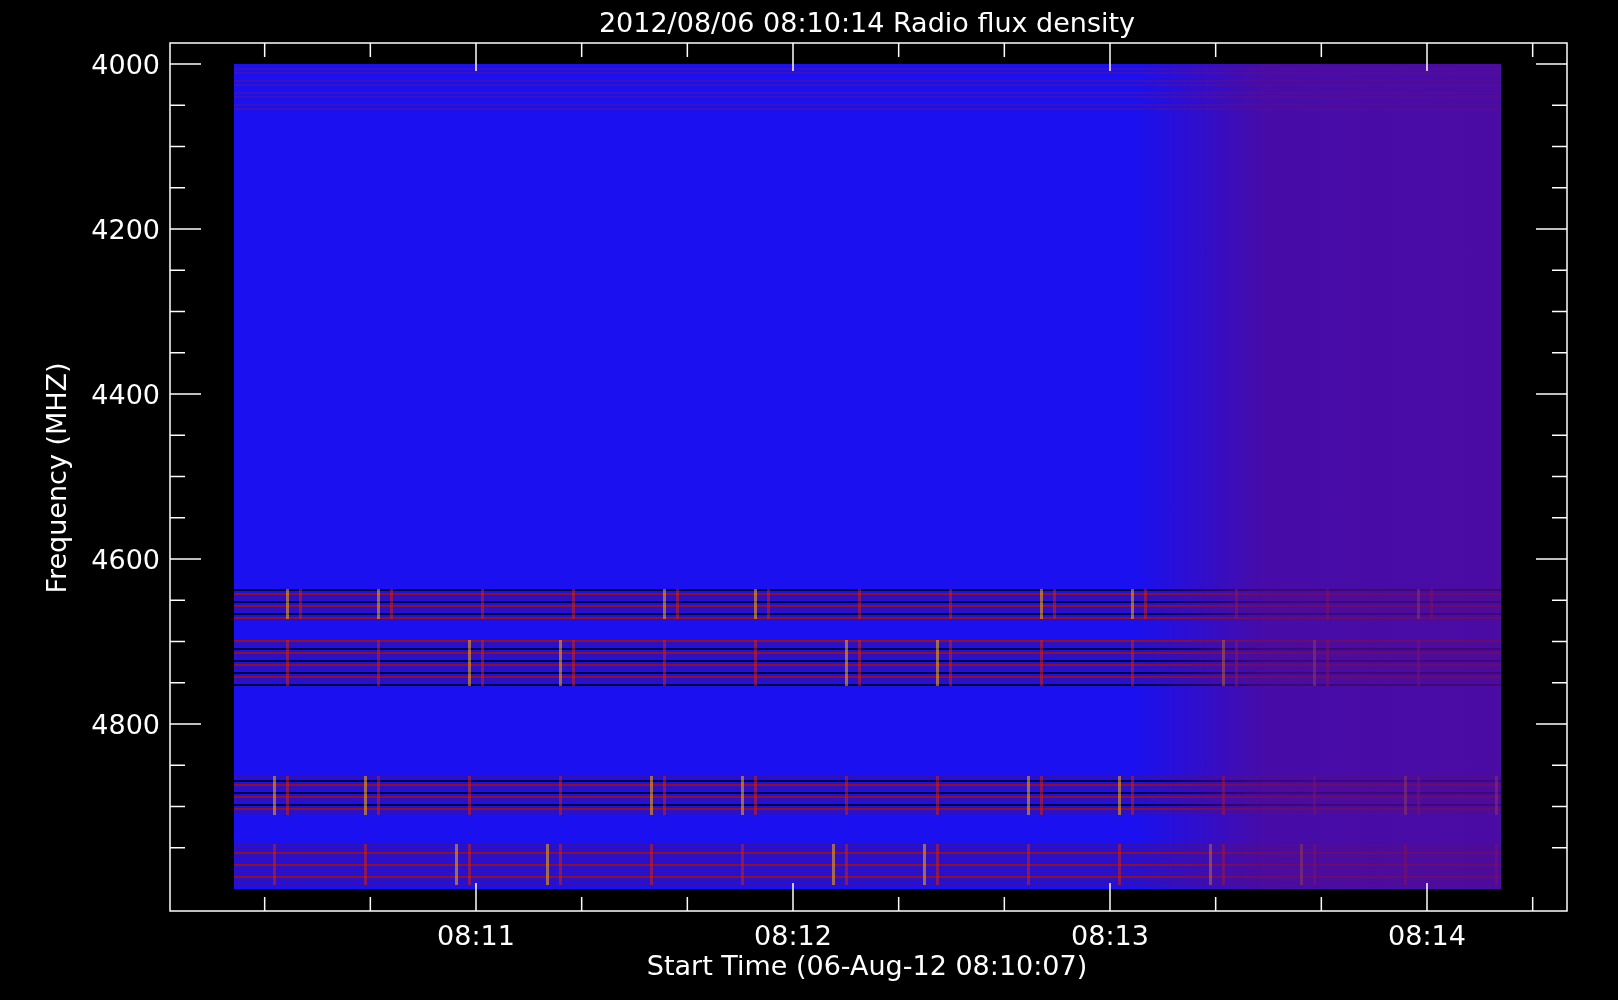 This screenshot has width=1618, height=1000. Describe the element at coordinates (867, 965) in the screenshot. I see `x-axis-label: Start Time (06-Aug-12 08:10:07)` at that location.